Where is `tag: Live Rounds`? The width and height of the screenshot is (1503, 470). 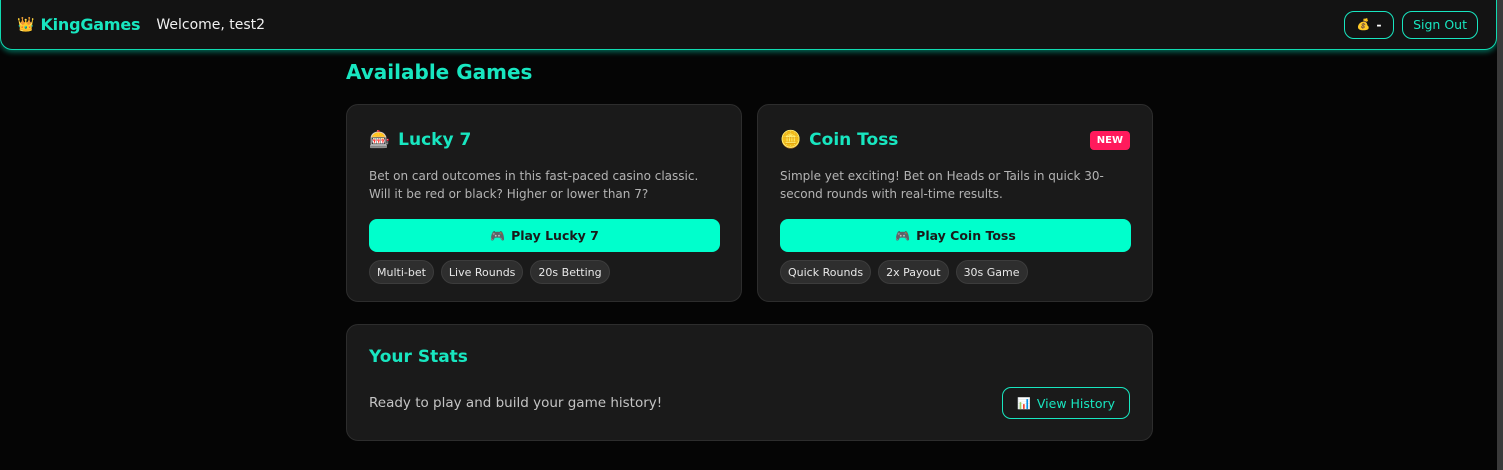
tag: Live Rounds is located at coordinates (482, 272).